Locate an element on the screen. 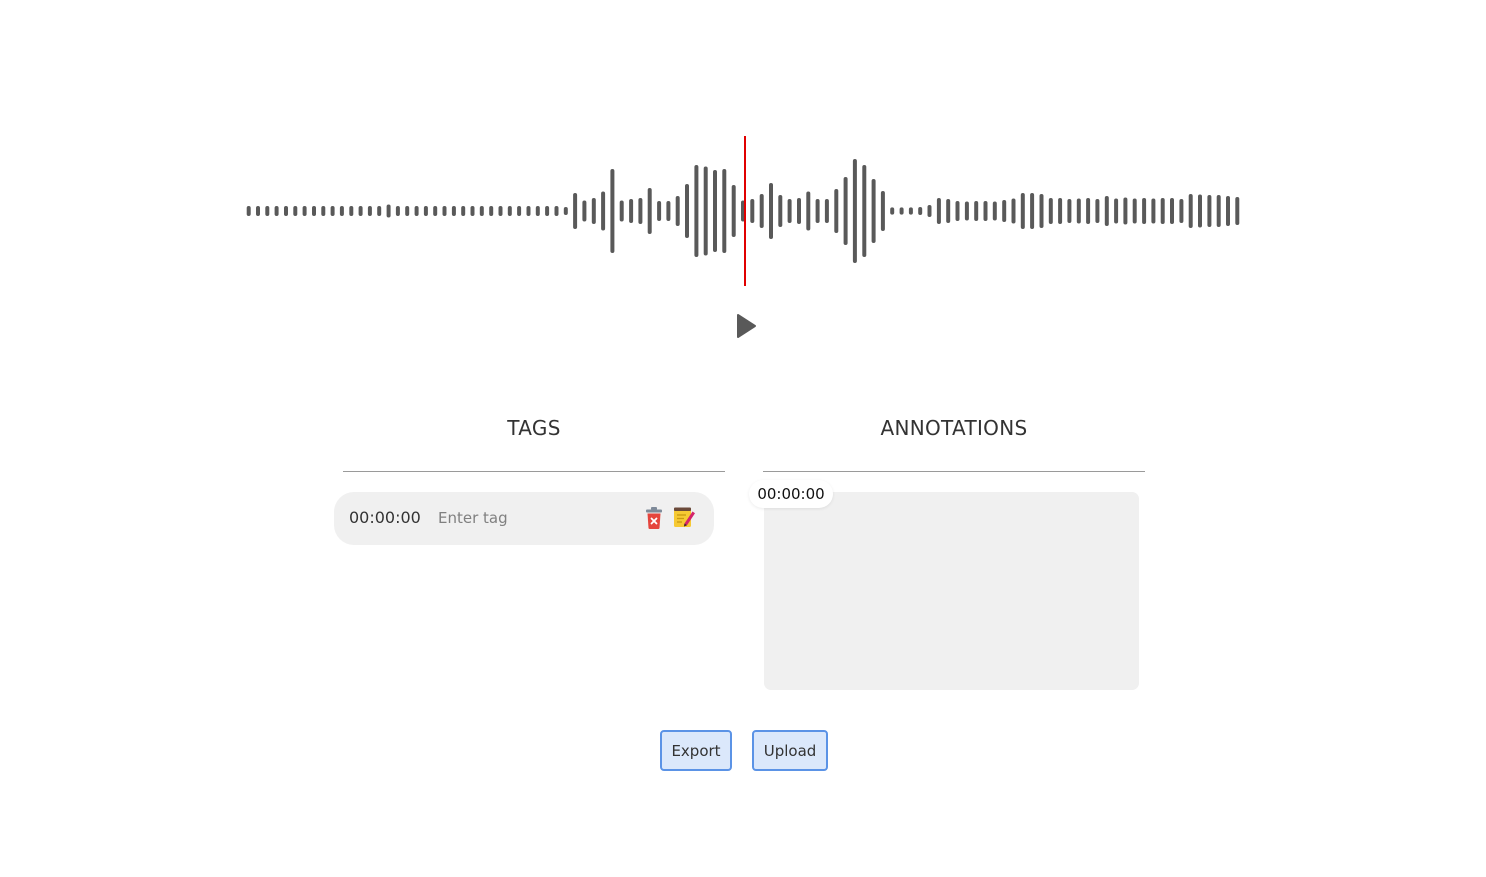 Image resolution: width=1486 pixels, height=877 pixels. tags-divider is located at coordinates (534, 471).